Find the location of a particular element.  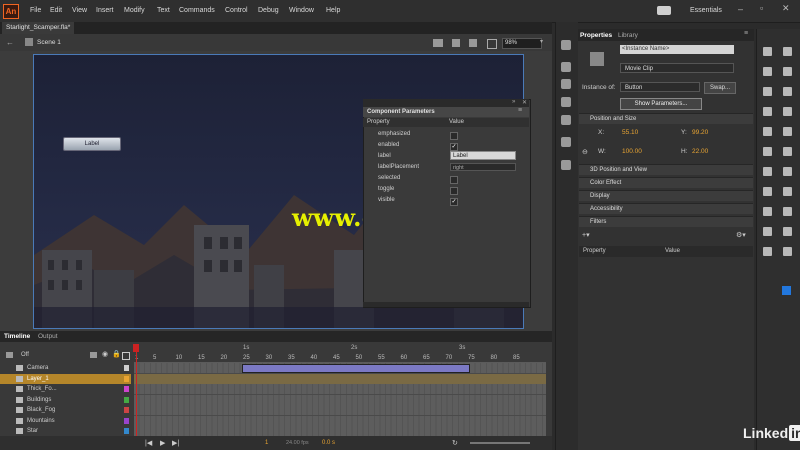

first-frame-icon: |◀ is located at coordinates (148, 443).